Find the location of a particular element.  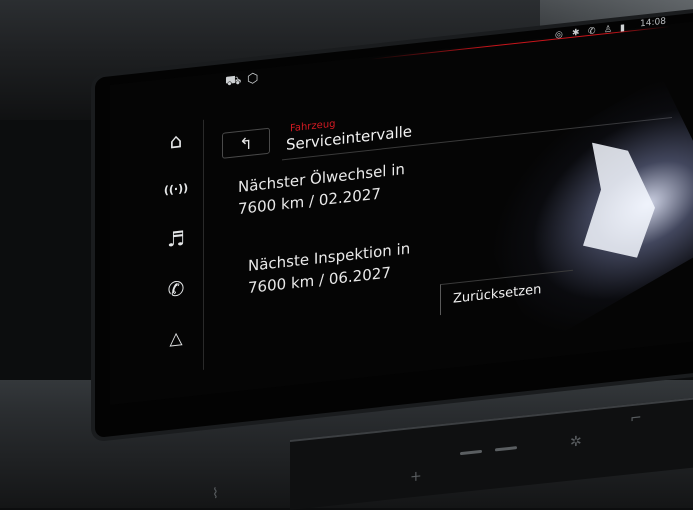

back-button: ↰ is located at coordinates (246, 143).